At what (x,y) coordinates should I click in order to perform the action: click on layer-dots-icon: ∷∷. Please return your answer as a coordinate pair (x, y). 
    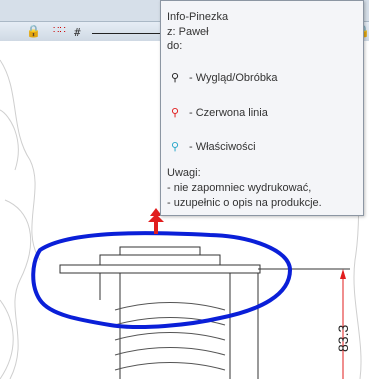
    Looking at the image, I should click on (59, 31).